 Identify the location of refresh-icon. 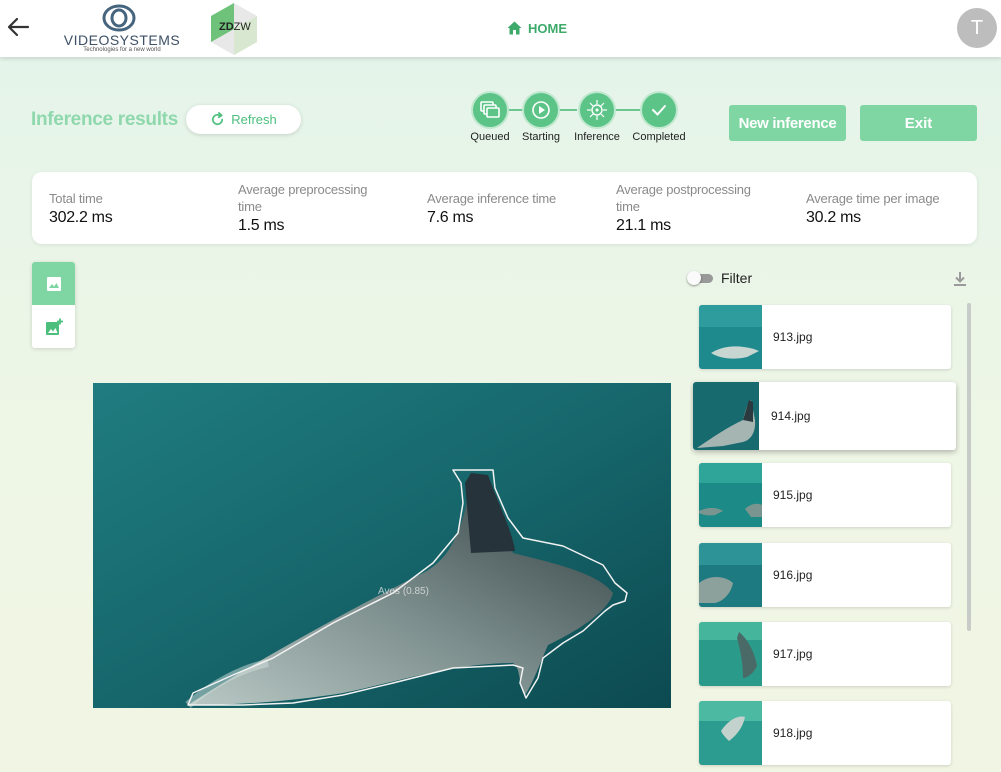
(218, 119).